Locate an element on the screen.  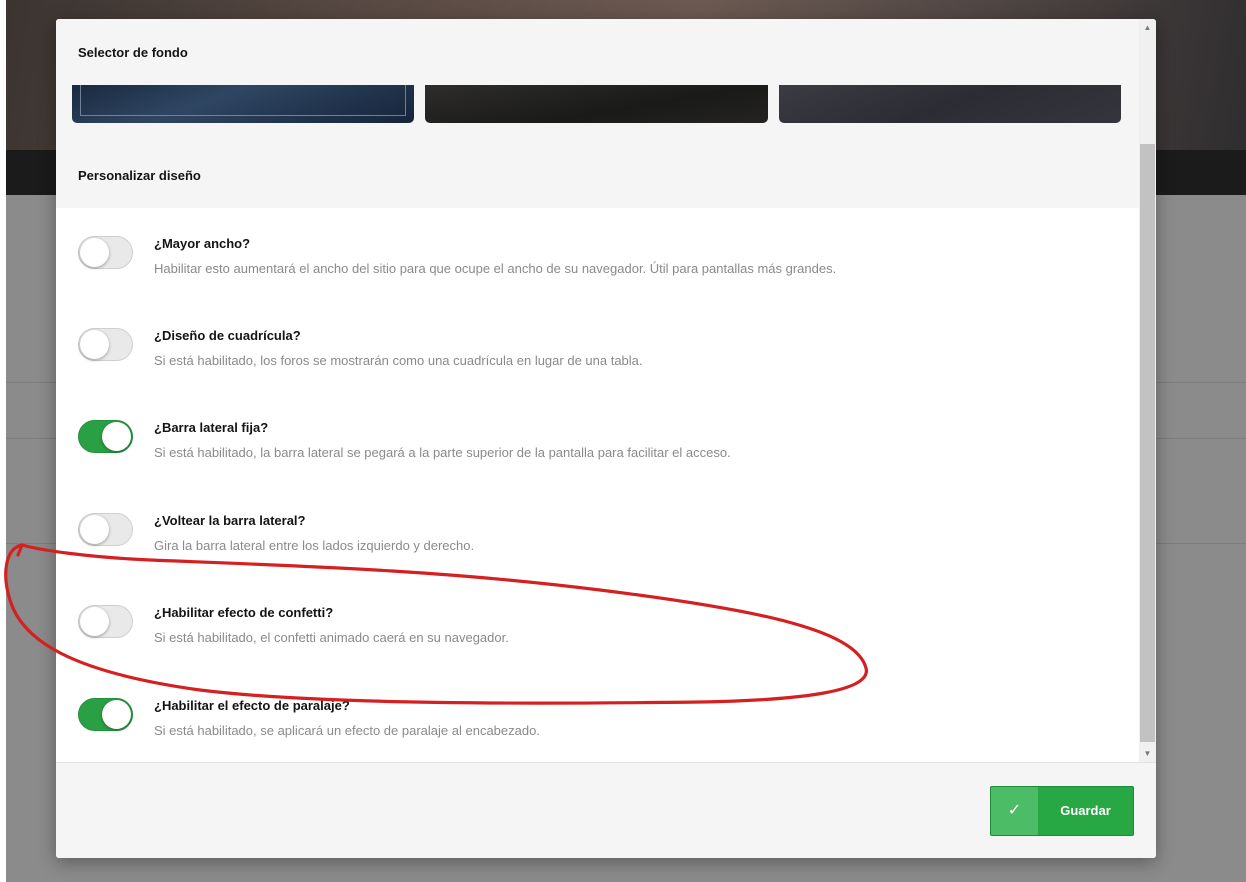
selected-indicator is located at coordinates (243, 100).